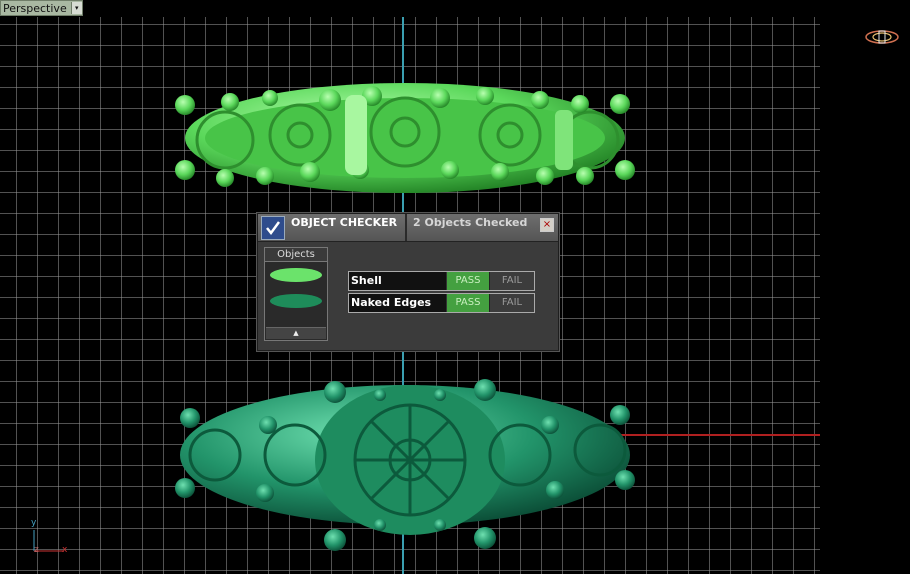  Describe the element at coordinates (273, 227) in the screenshot. I see `checkmark-icon` at that location.